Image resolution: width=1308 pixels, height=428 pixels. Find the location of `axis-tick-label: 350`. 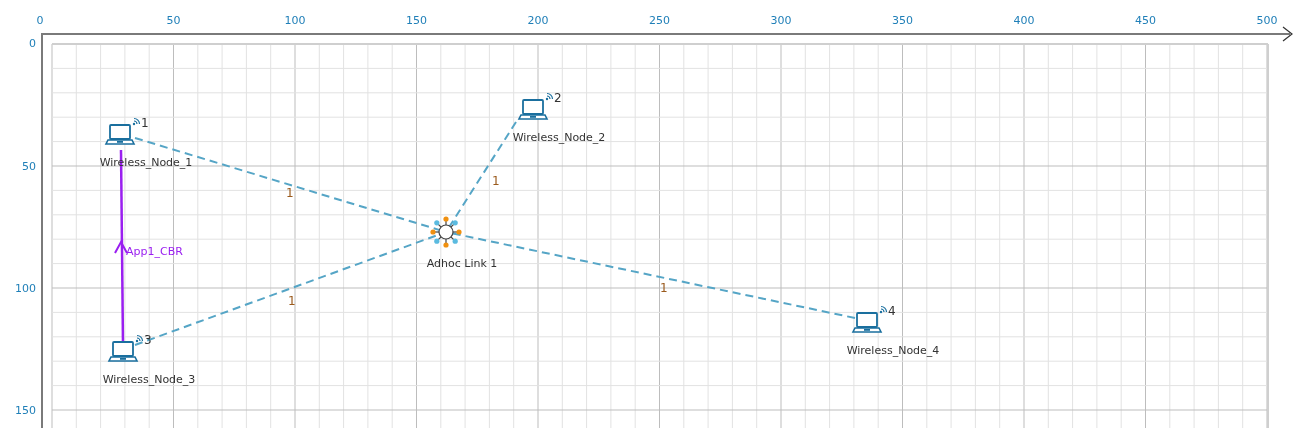

axis-tick-label: 350 is located at coordinates (902, 20).